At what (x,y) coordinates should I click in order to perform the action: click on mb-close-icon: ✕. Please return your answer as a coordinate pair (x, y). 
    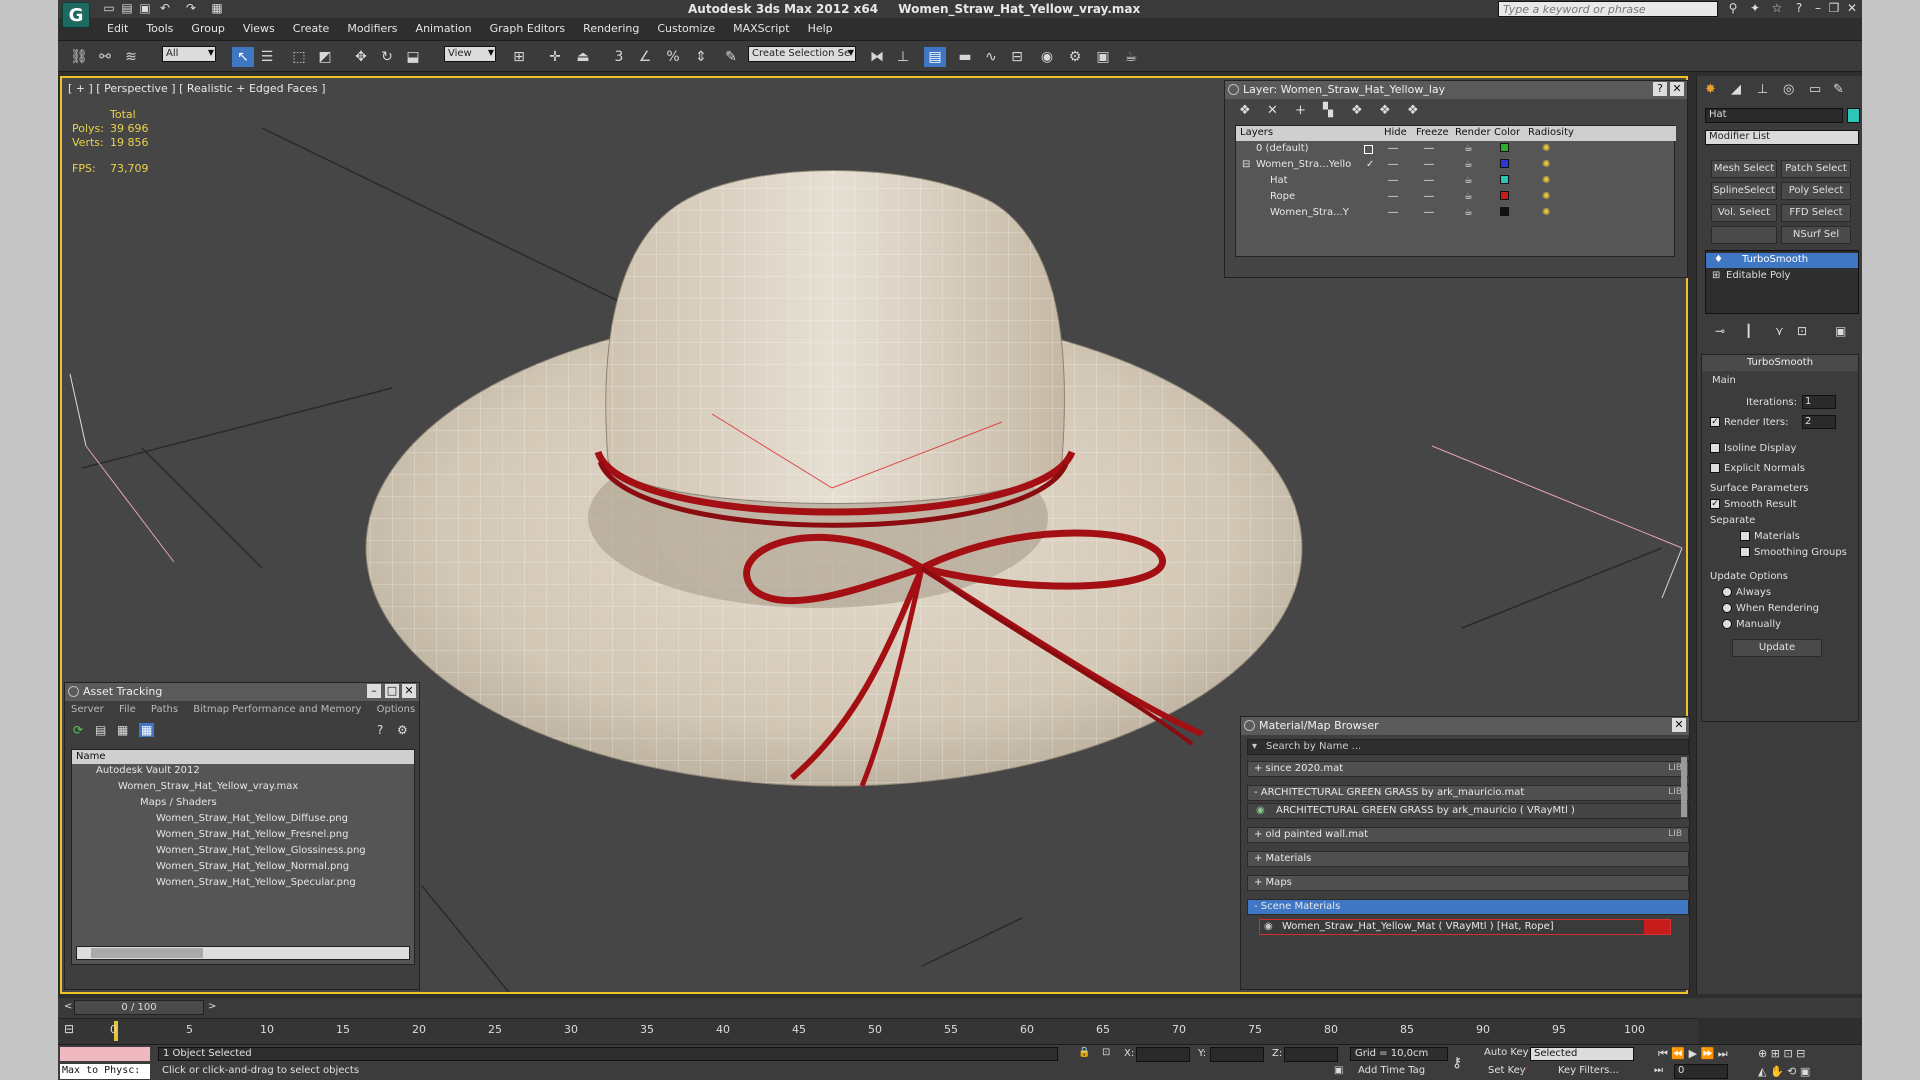
    Looking at the image, I should click on (1679, 725).